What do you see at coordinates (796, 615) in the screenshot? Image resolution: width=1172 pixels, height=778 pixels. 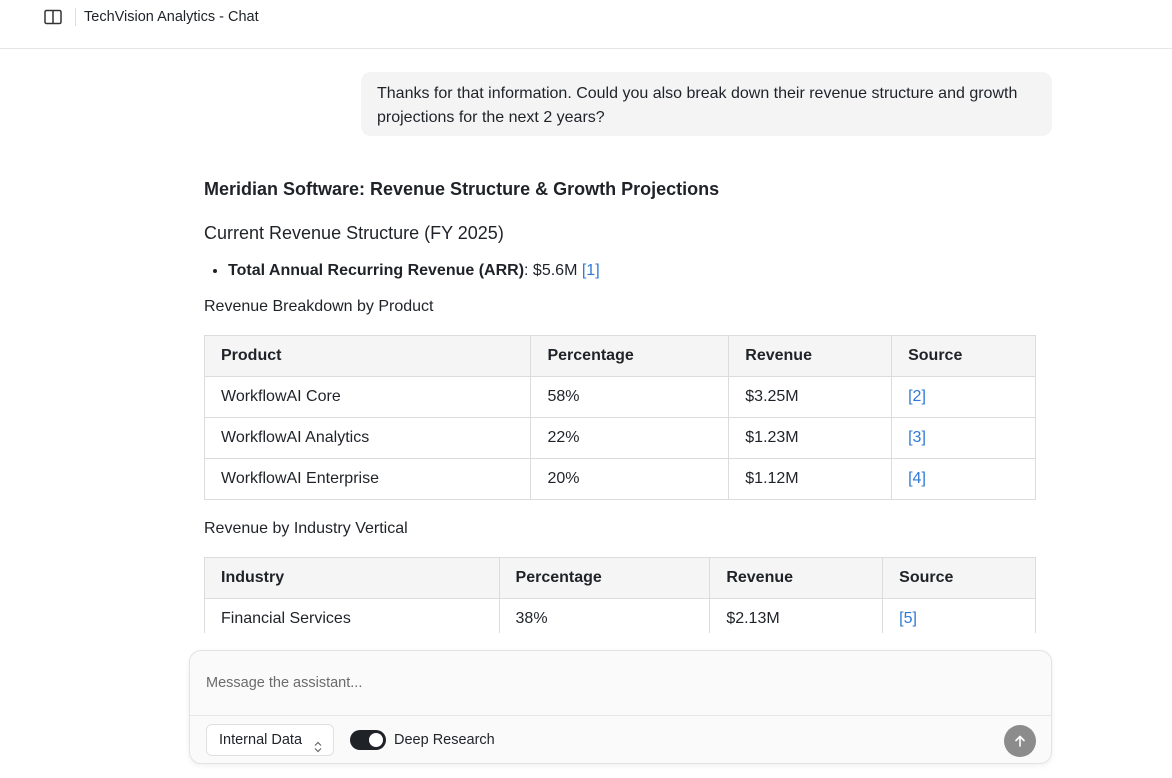 I see `industry-revenue: $2.13M` at bounding box center [796, 615].